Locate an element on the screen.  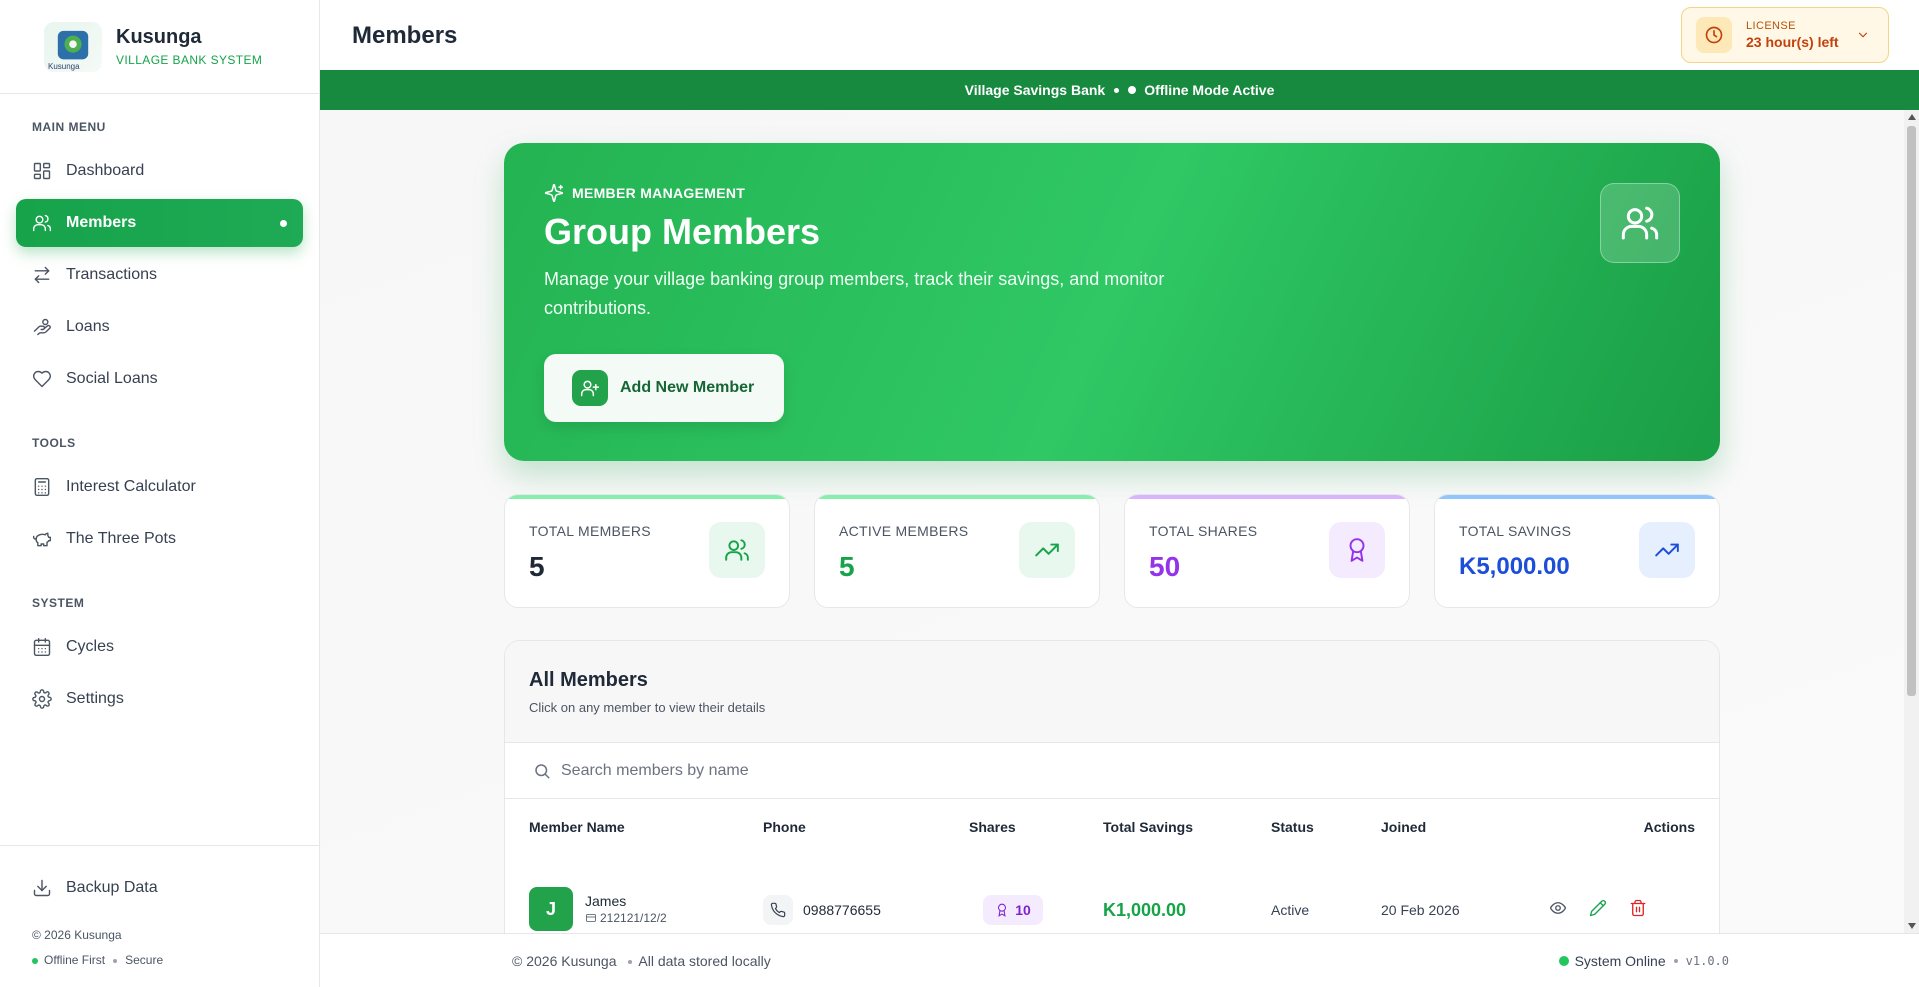
pencil-icon is located at coordinates (1597, 908).